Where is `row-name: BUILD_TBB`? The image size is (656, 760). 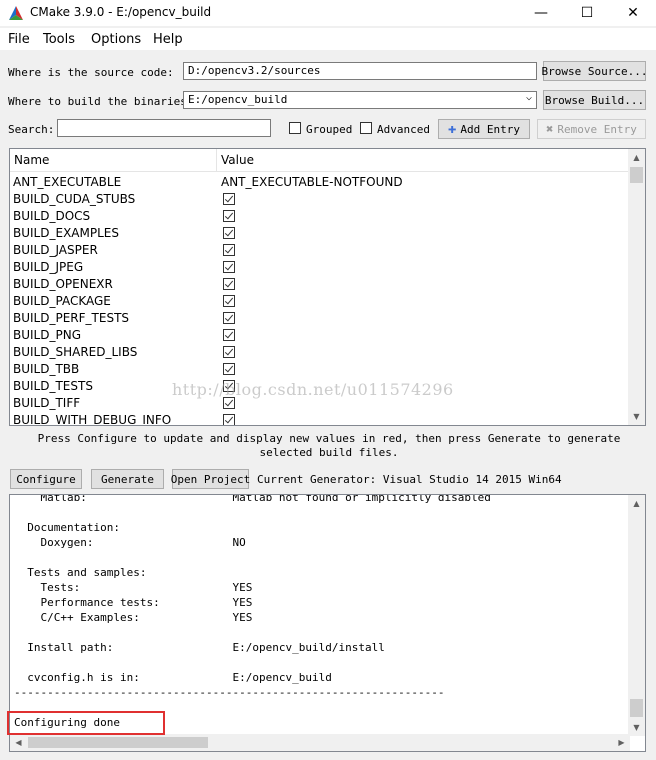
row-name: BUILD_TBB is located at coordinates (46, 369).